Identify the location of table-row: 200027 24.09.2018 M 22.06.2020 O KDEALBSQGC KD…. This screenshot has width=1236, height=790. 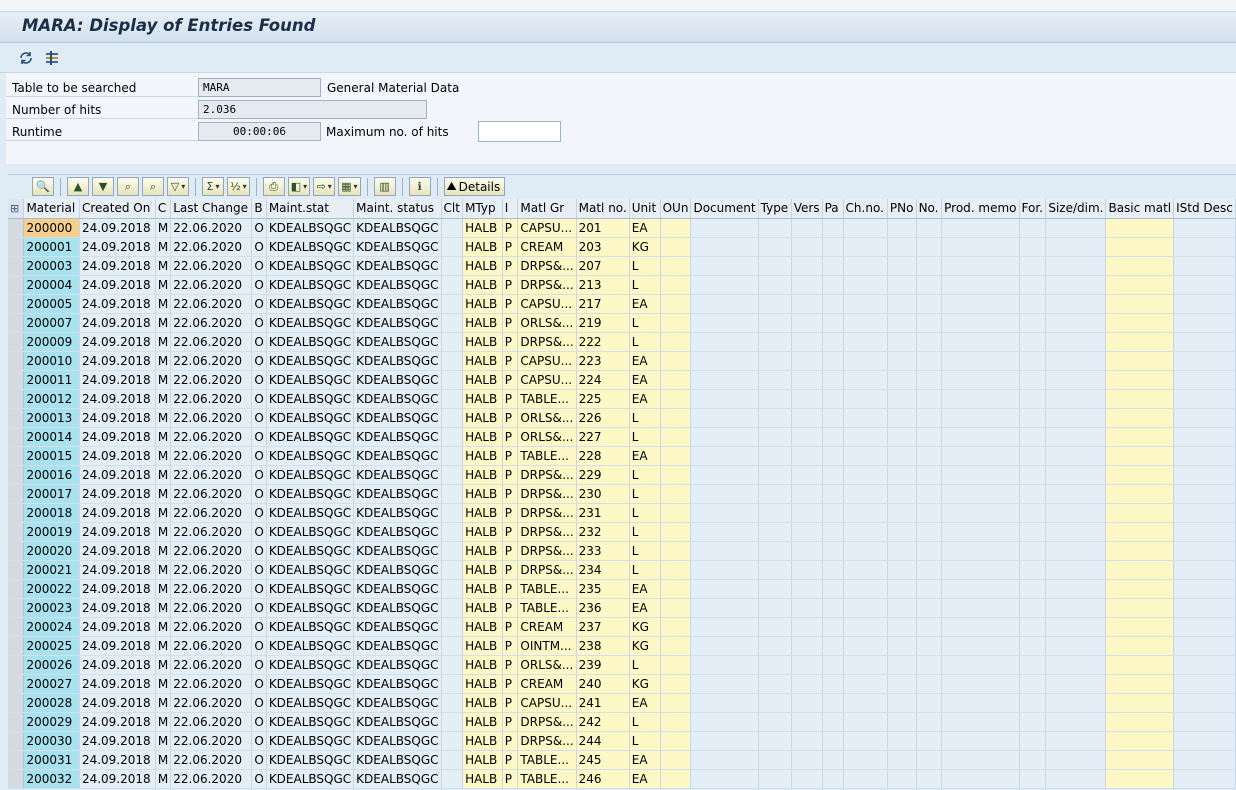
(622, 684).